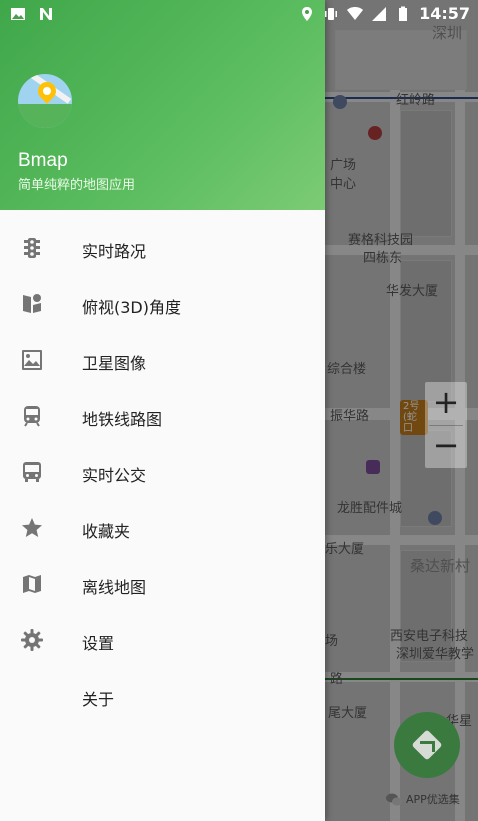  Describe the element at coordinates (32, 584) in the screenshot. I see `map-icon` at that location.